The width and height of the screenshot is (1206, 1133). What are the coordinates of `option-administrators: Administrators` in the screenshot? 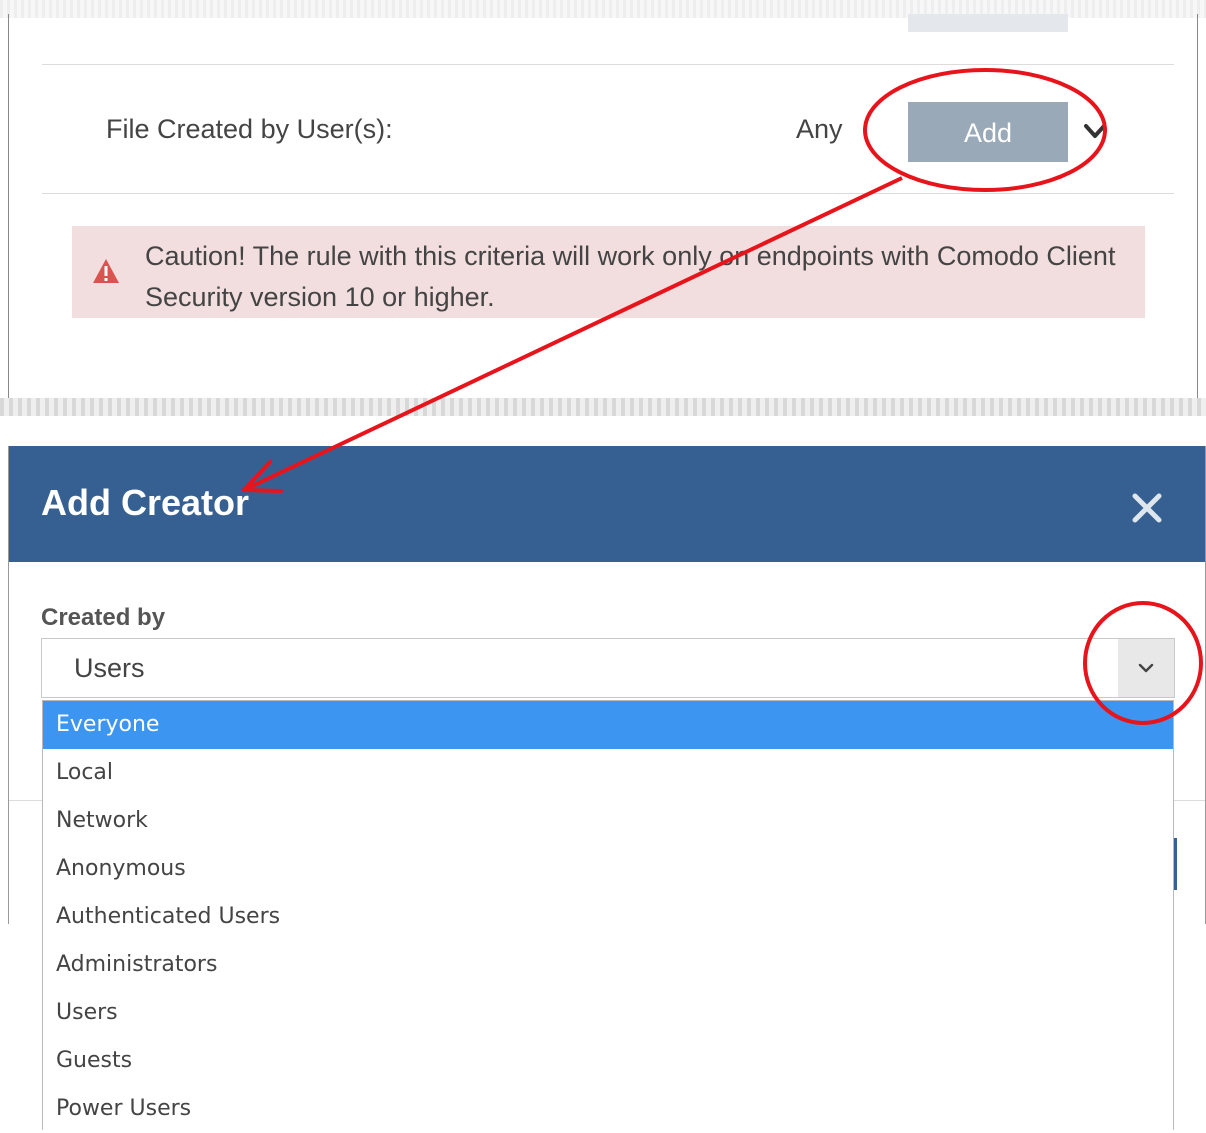 It's located at (608, 965).